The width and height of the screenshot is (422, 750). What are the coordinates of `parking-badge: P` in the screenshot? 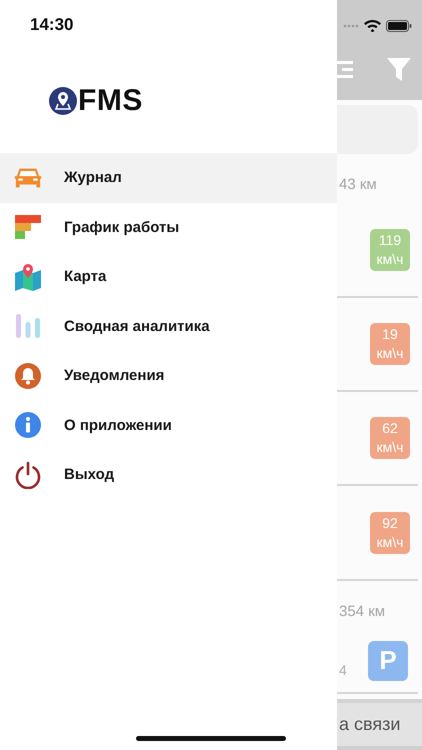 It's located at (388, 660).